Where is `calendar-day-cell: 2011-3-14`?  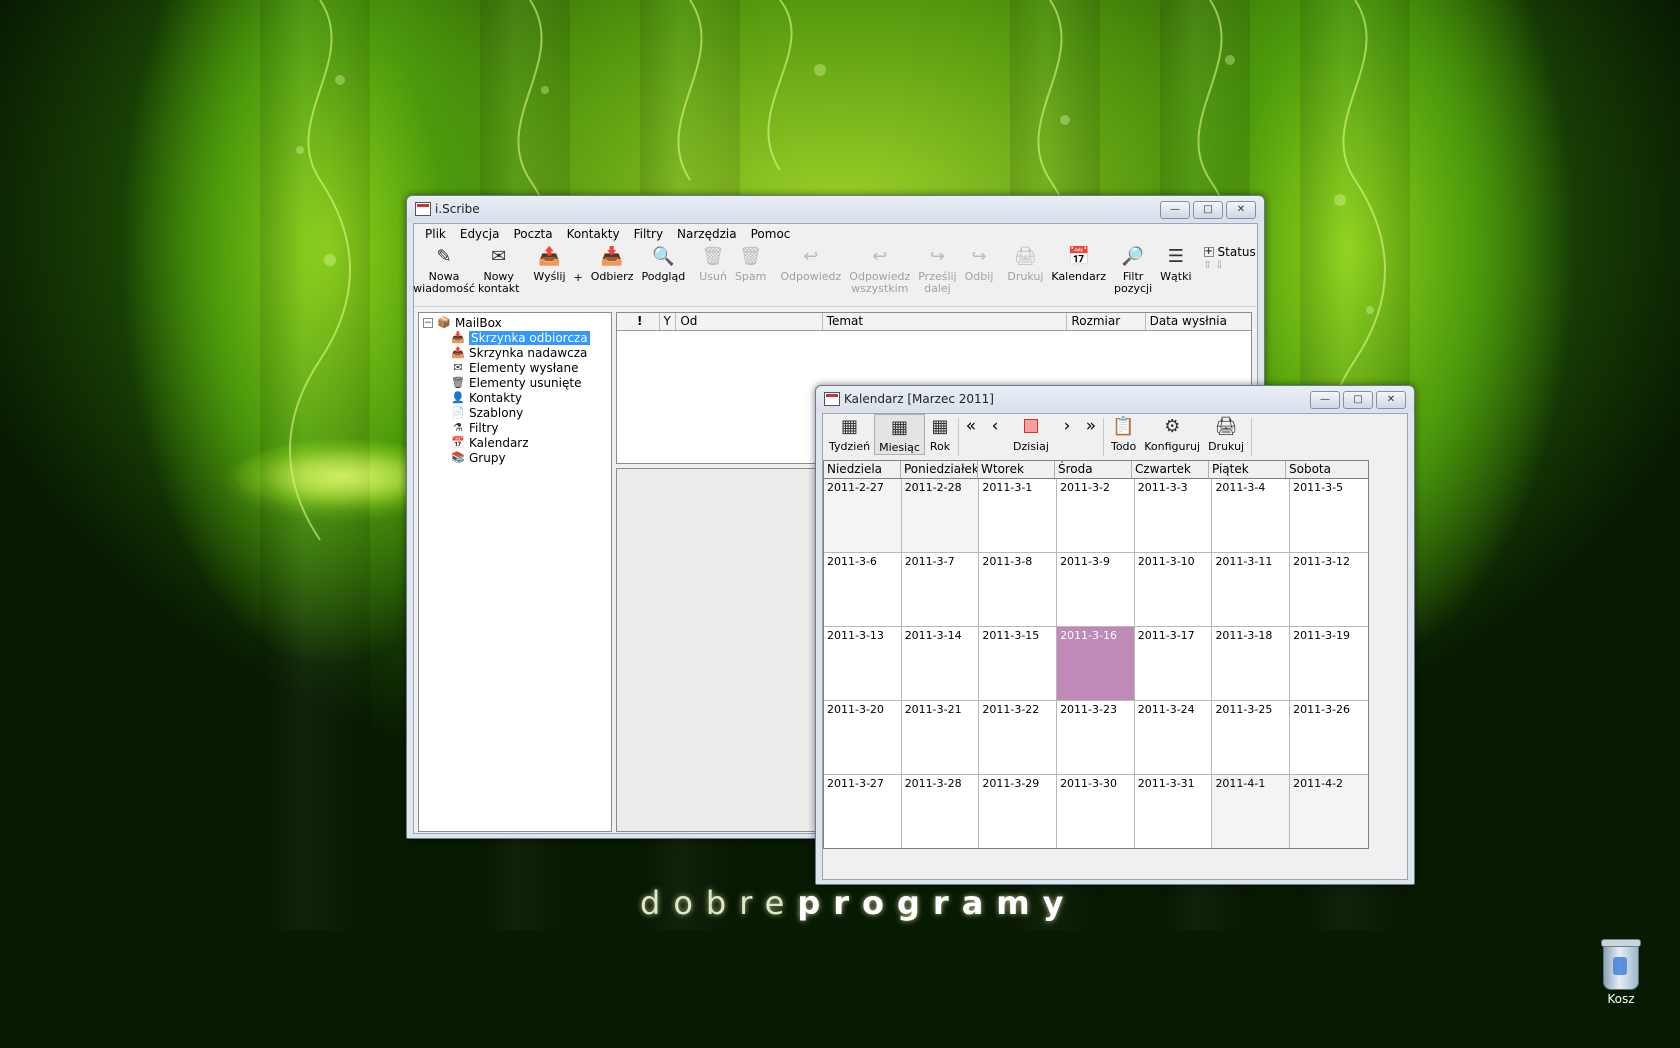 calendar-day-cell: 2011-3-14 is located at coordinates (940, 663).